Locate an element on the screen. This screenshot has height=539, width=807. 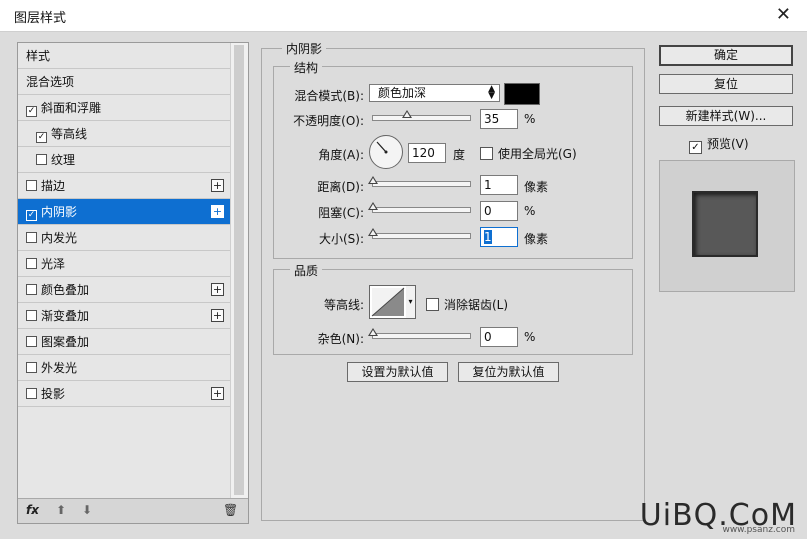
style-list-item: 混合选项 is located at coordinates (124, 82).